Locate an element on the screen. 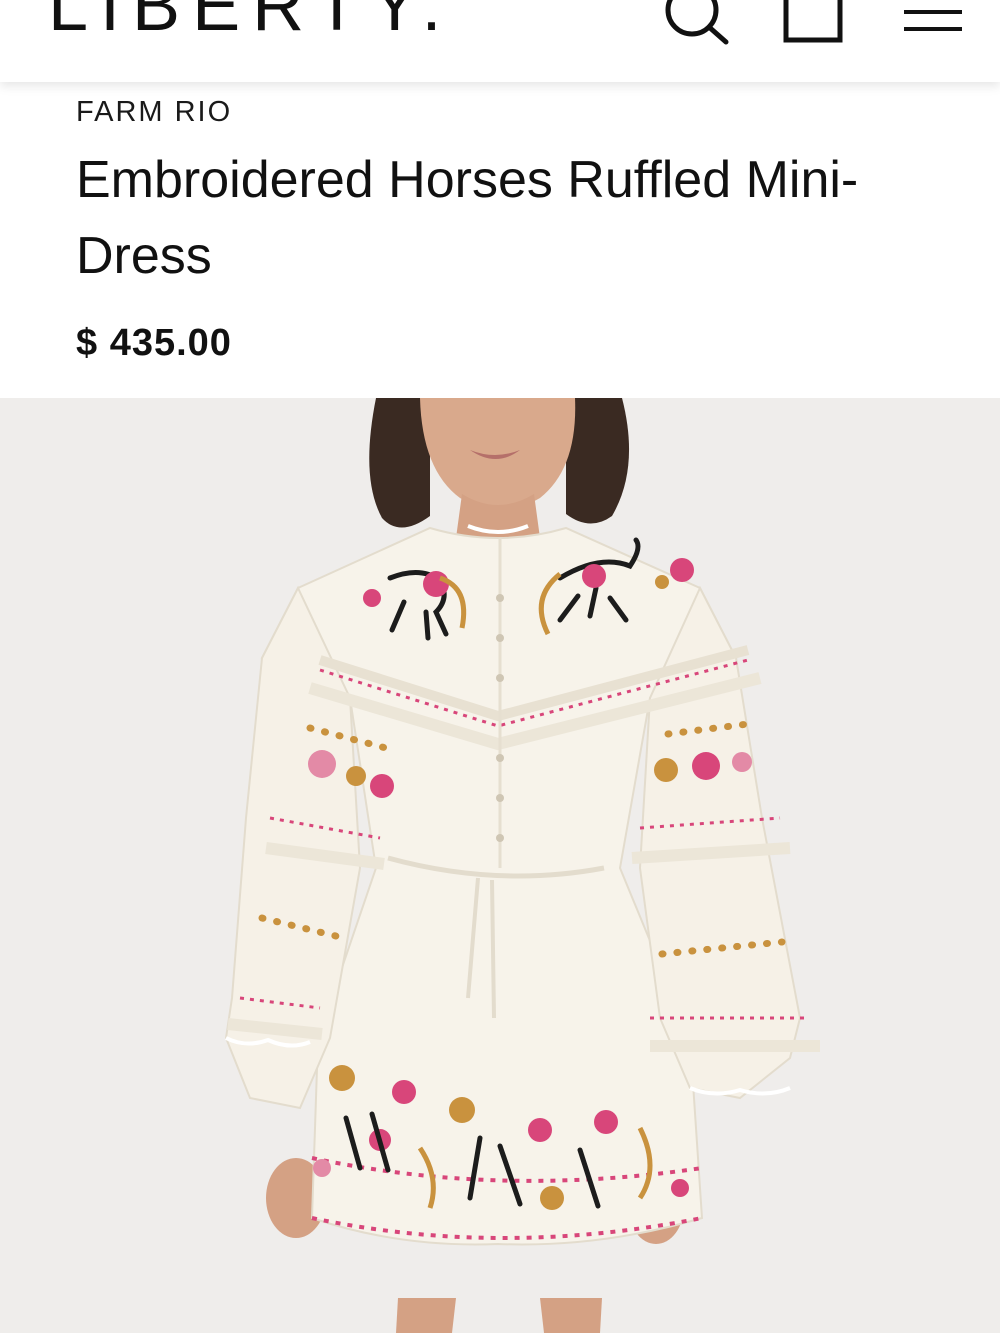  liberty-logo: LIBERTY. is located at coordinates (251, 21).